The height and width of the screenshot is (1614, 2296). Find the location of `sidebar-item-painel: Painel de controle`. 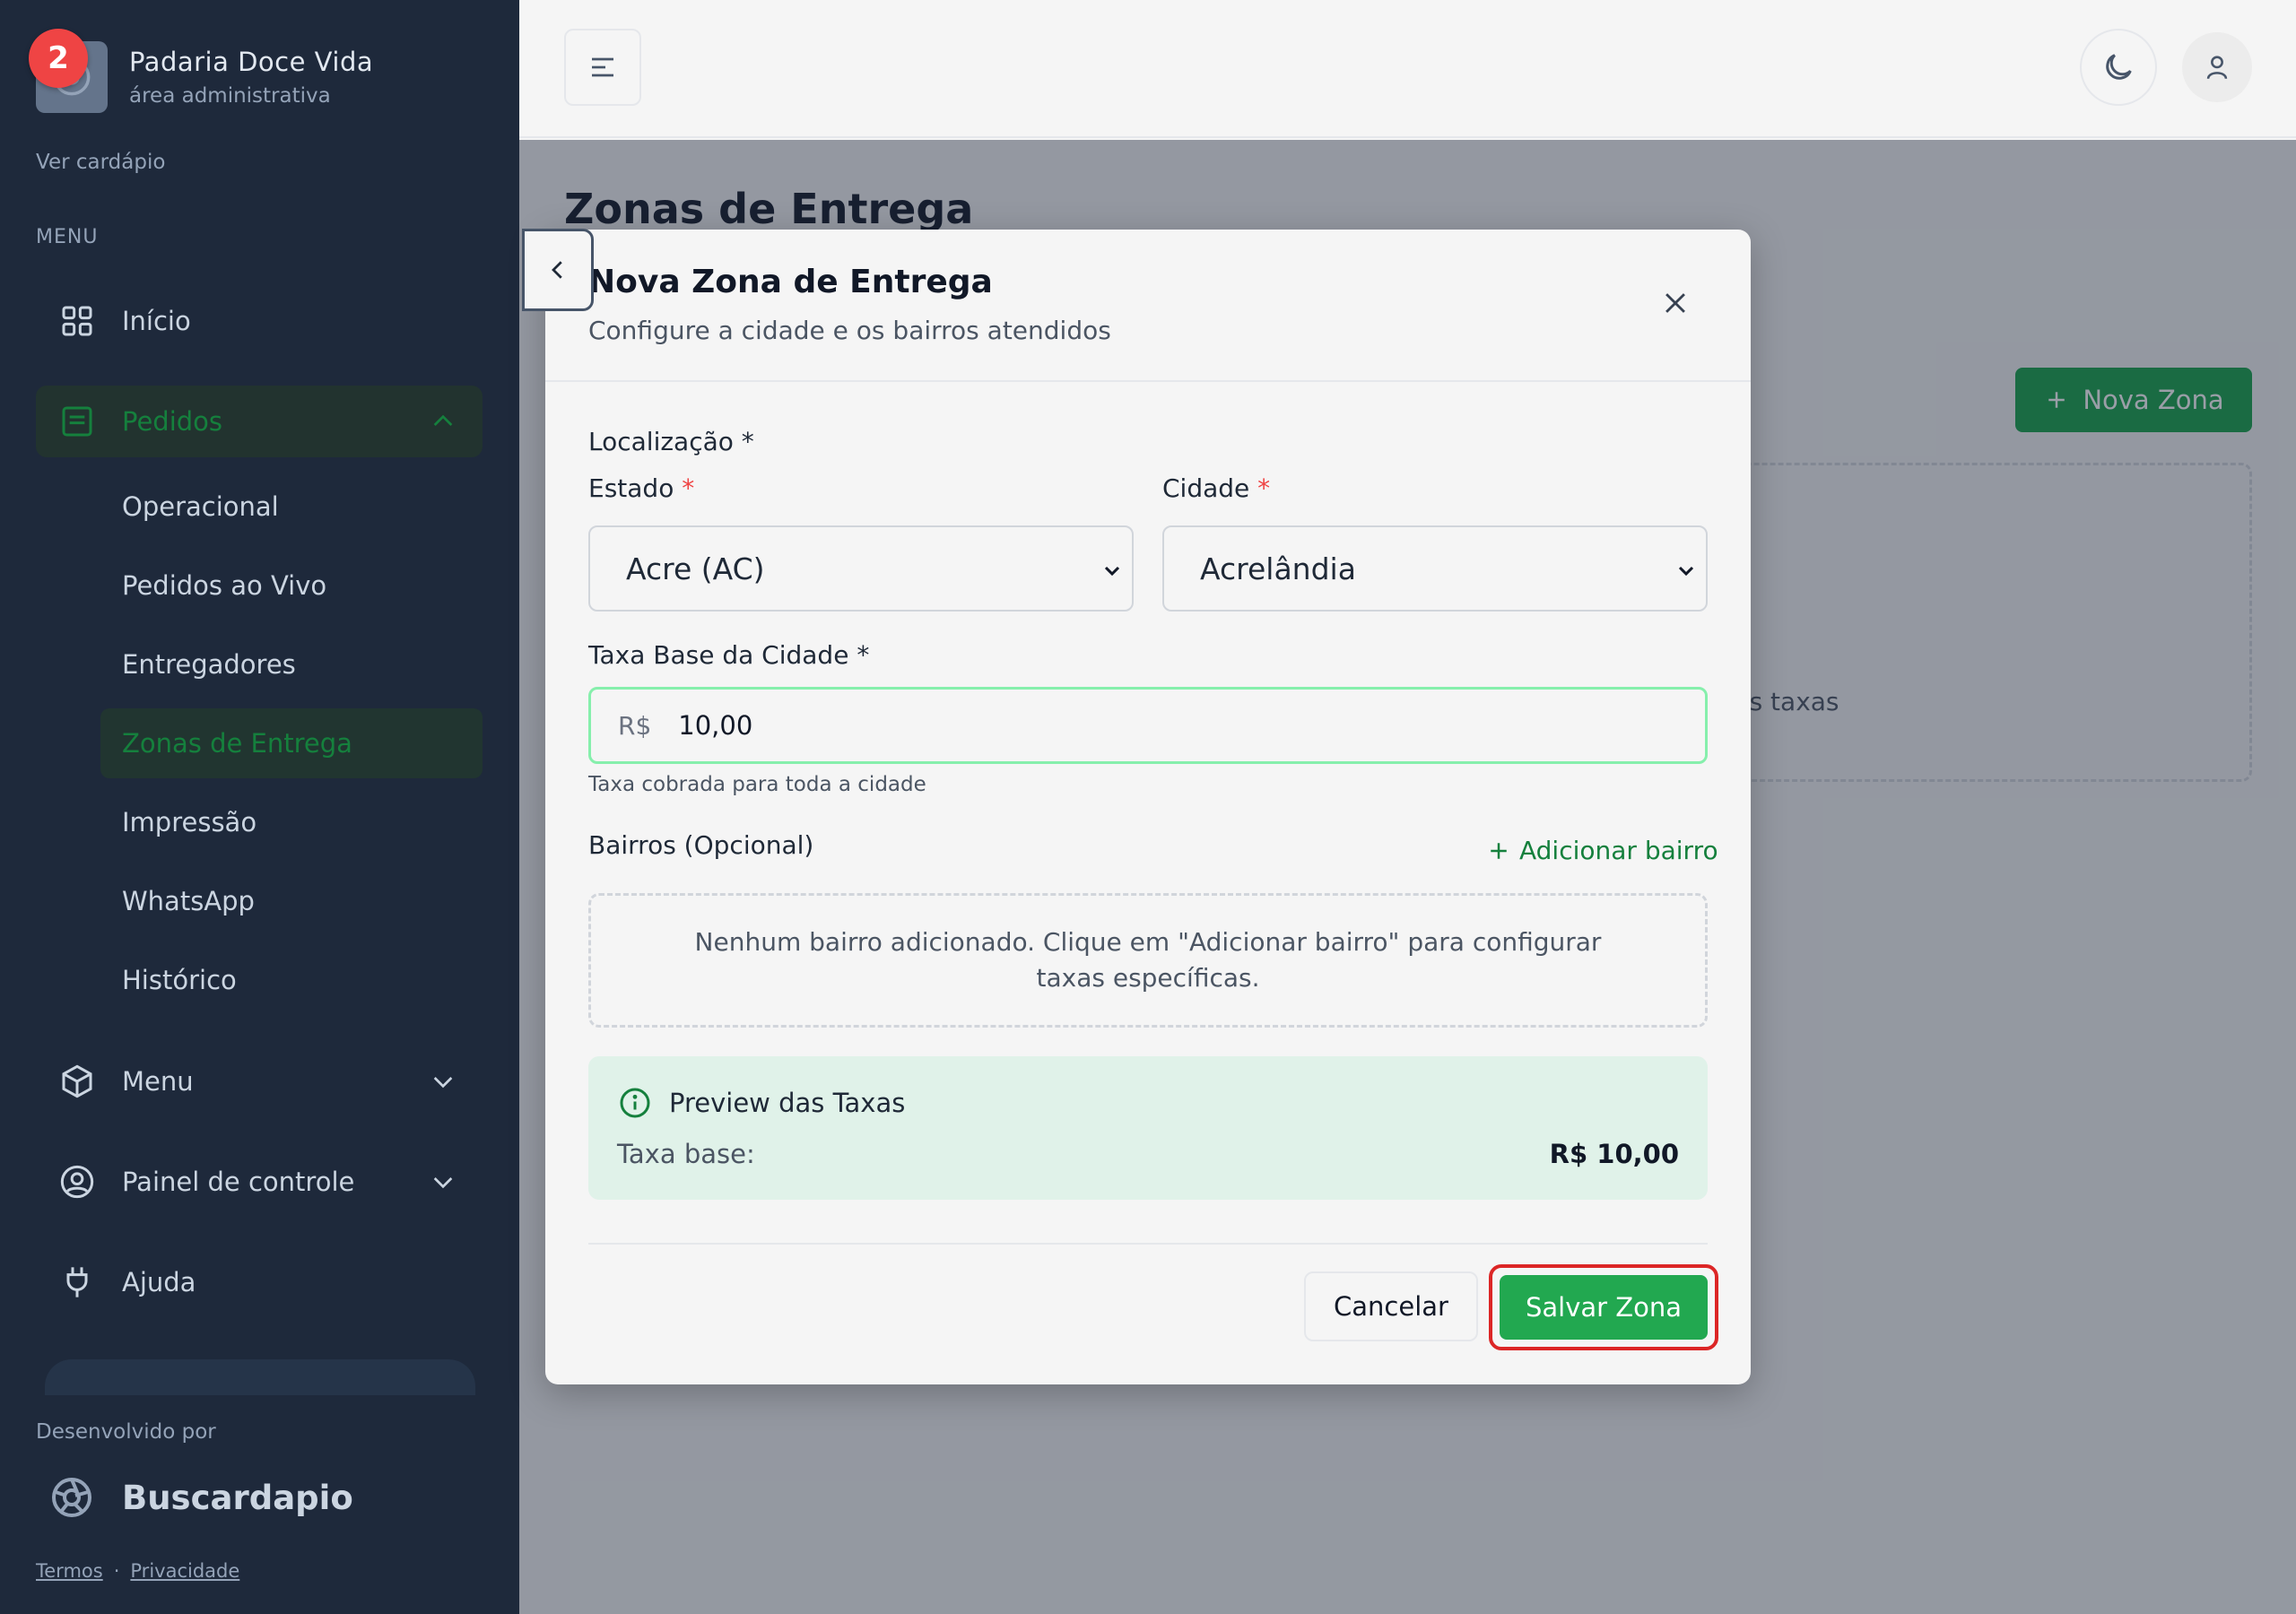

sidebar-item-painel: Painel de controle is located at coordinates (259, 1182).